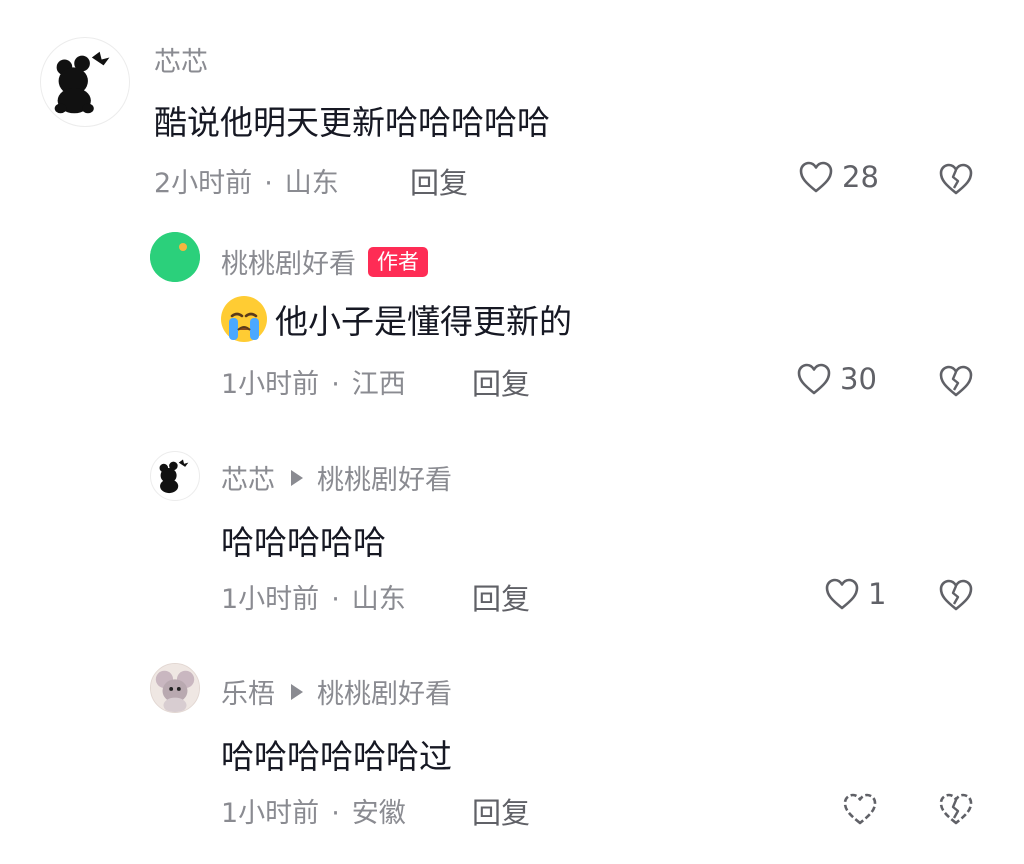  I want to click on username: 桃桃剧好看 作者, so click(324, 261).